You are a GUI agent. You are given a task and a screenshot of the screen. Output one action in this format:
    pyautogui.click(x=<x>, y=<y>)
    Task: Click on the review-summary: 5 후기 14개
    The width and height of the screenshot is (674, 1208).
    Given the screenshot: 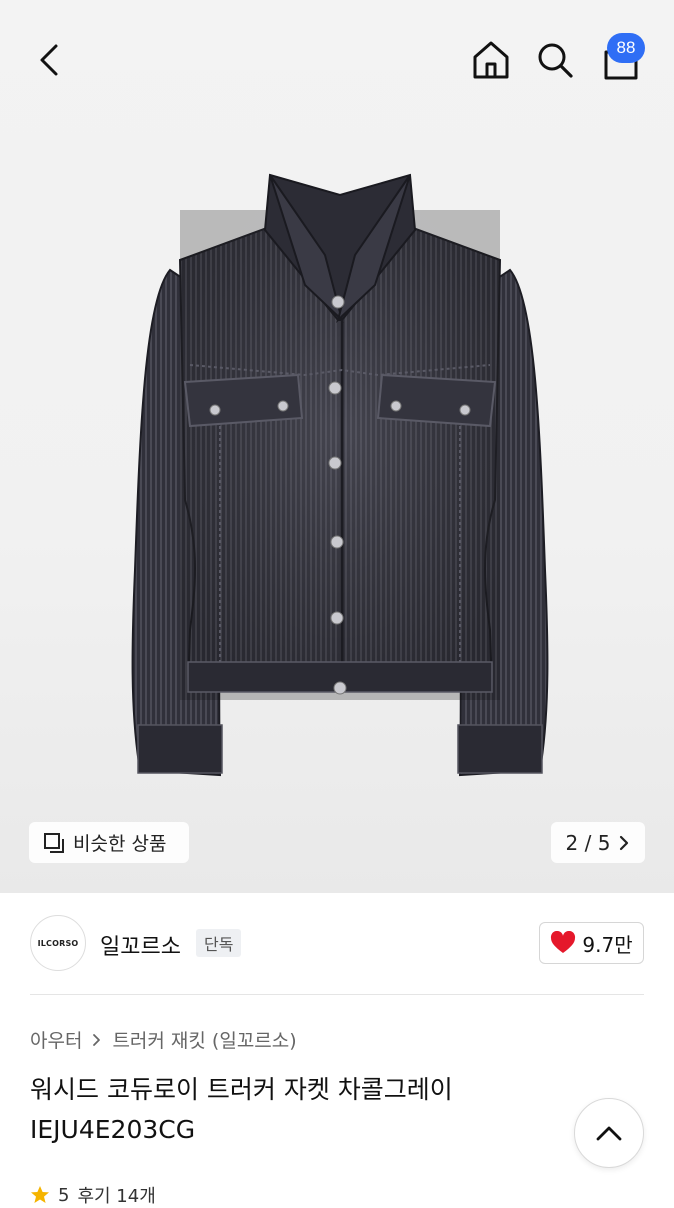 What is the action you would take?
    pyautogui.click(x=93, y=1195)
    